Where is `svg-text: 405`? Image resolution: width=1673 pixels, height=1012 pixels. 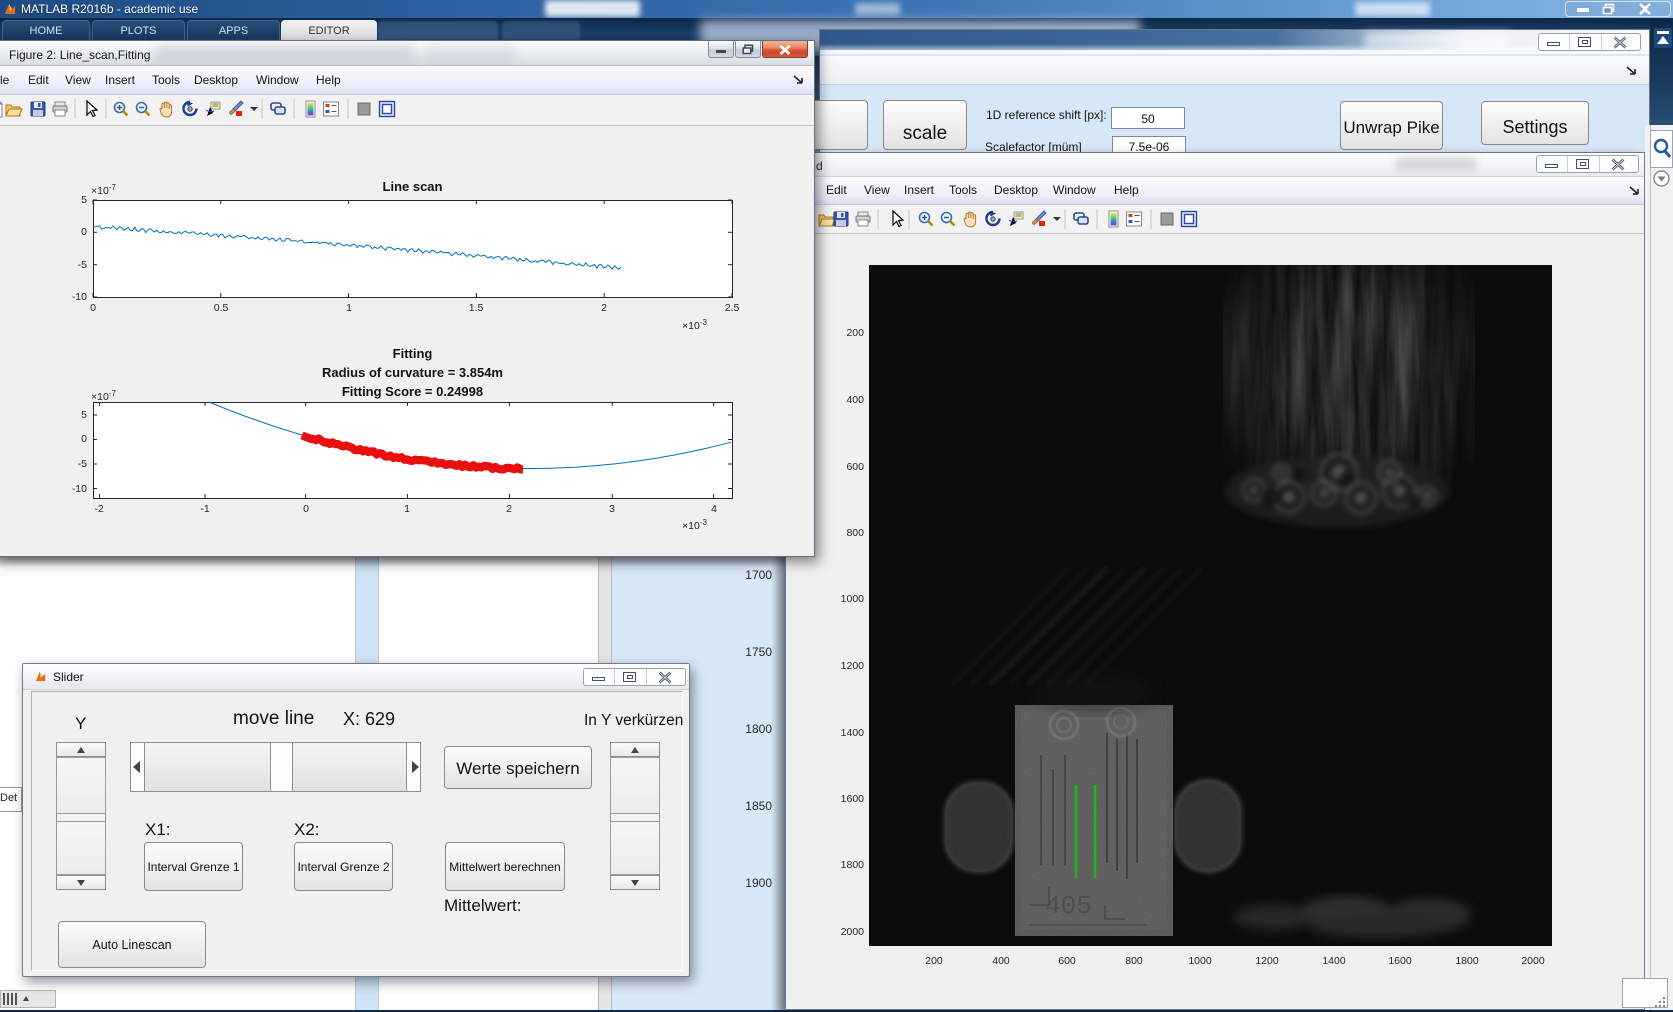 svg-text: 405 is located at coordinates (1068, 906).